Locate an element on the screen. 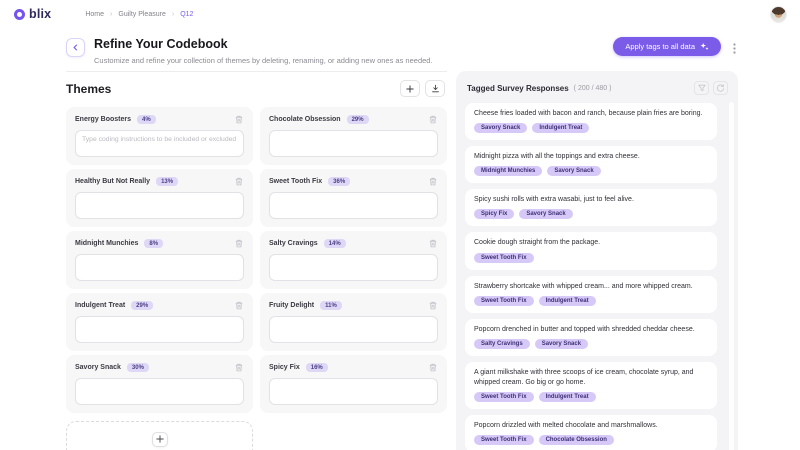 The width and height of the screenshot is (800, 450). theme-name: Midnight Munchies is located at coordinates (107, 243).